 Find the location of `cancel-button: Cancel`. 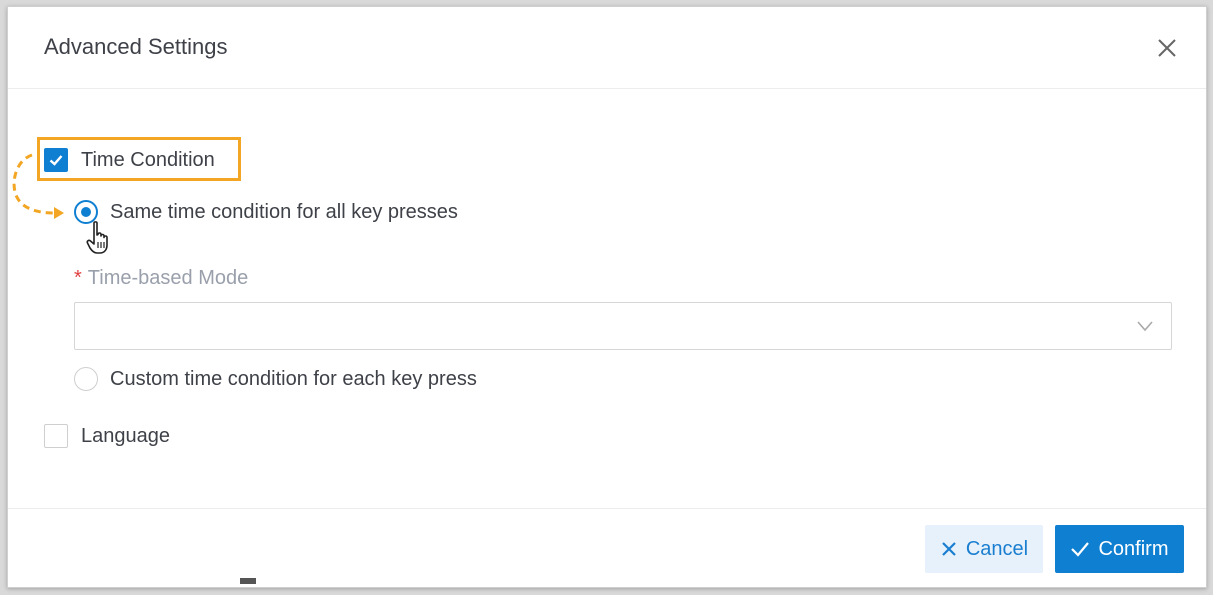

cancel-button: Cancel is located at coordinates (984, 549).